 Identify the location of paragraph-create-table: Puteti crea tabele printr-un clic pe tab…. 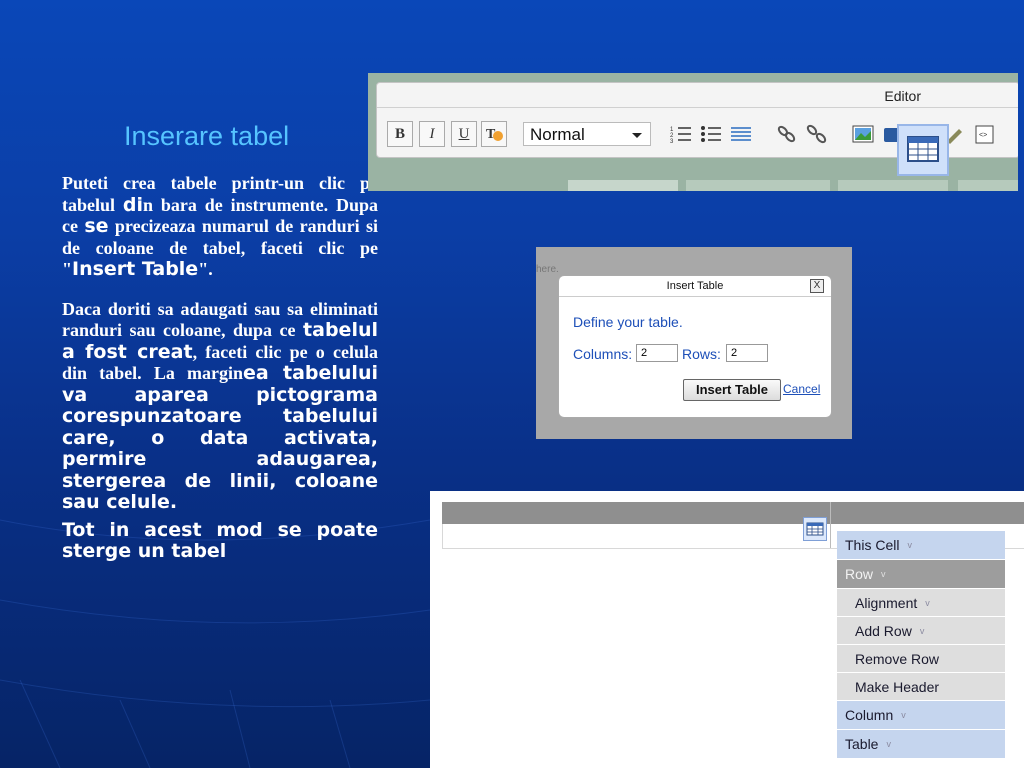
(220, 226).